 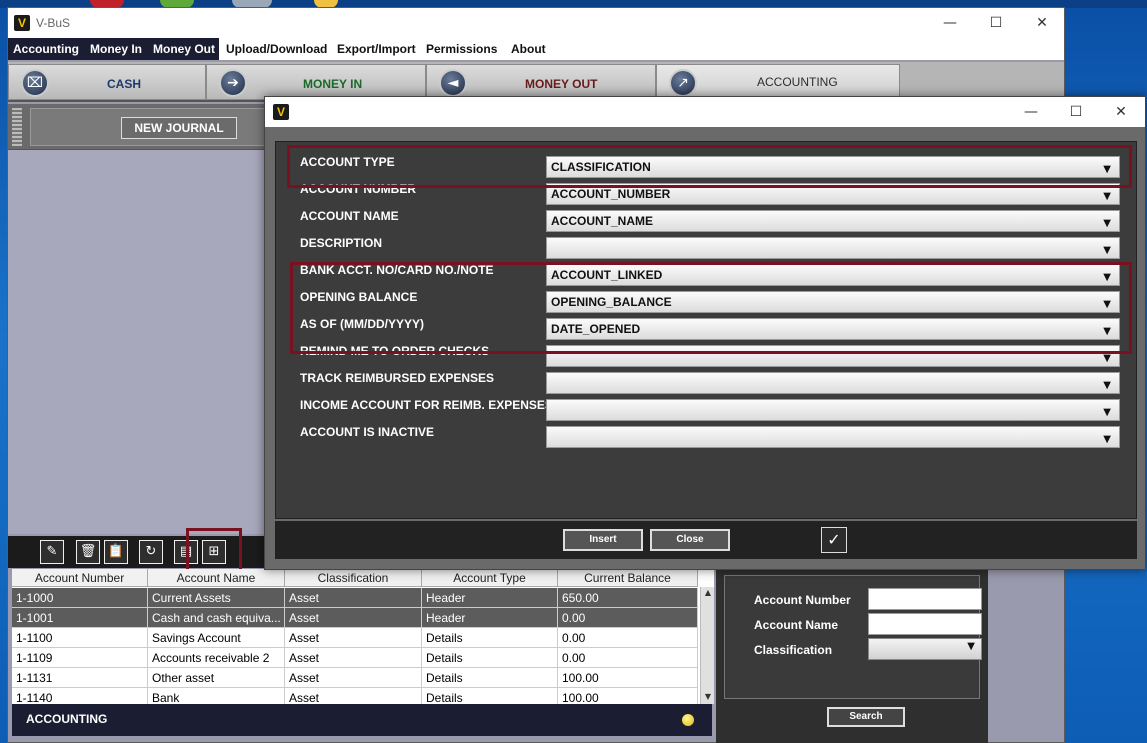 I want to click on account-name-input, so click(x=925, y=624).